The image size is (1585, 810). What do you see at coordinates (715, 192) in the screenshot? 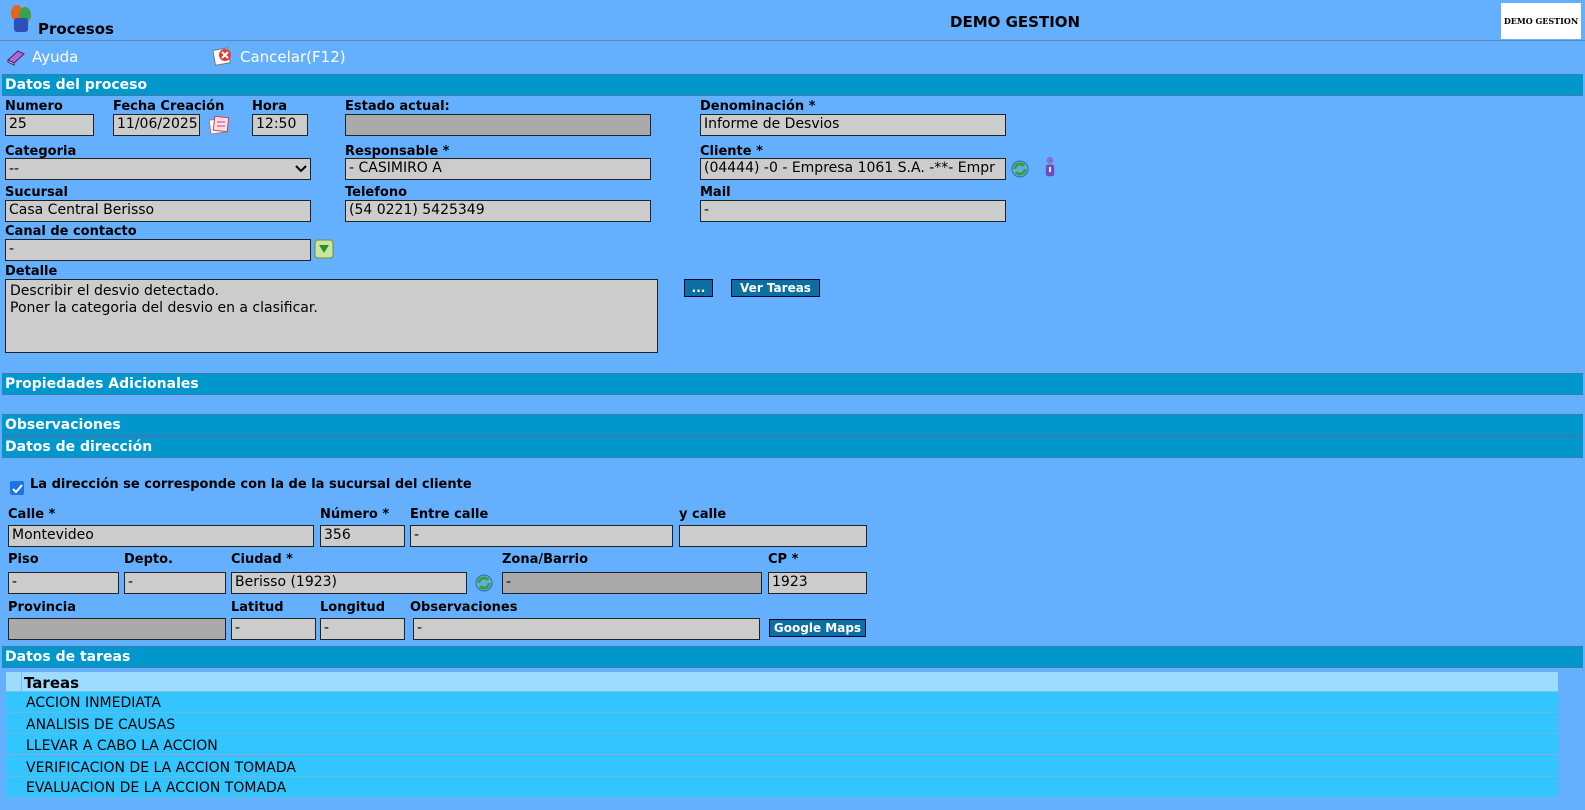
I see `mail-label: Mail` at bounding box center [715, 192].